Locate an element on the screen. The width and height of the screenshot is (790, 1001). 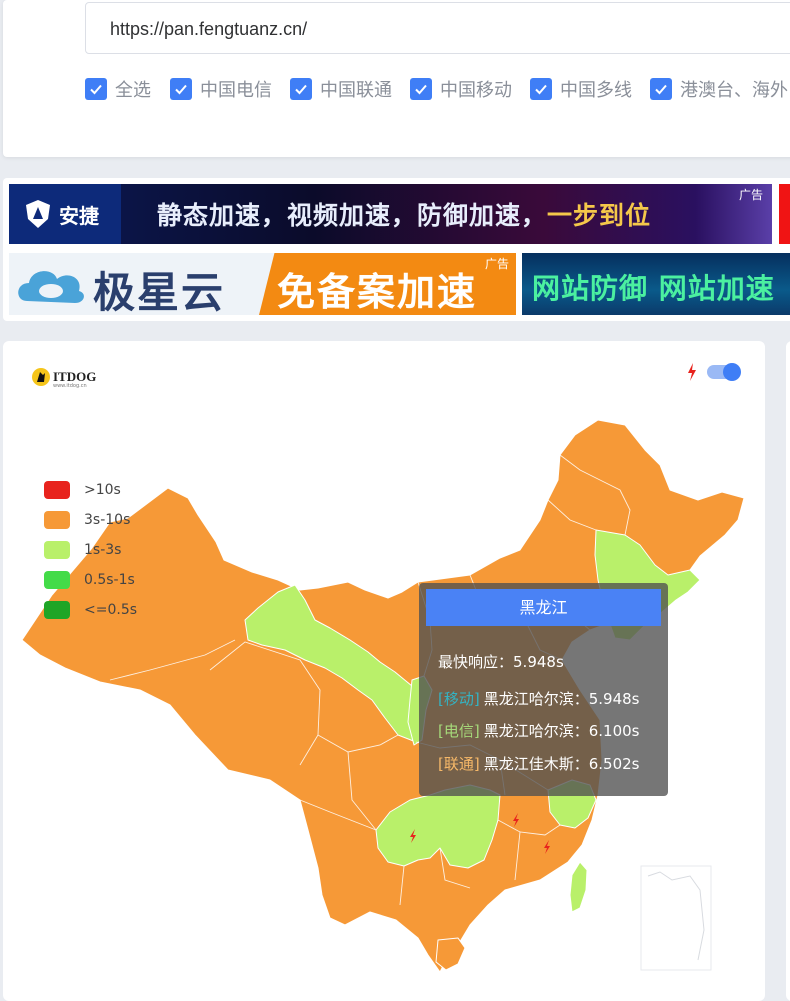
legend-item: >10s is located at coordinates (82, 490).